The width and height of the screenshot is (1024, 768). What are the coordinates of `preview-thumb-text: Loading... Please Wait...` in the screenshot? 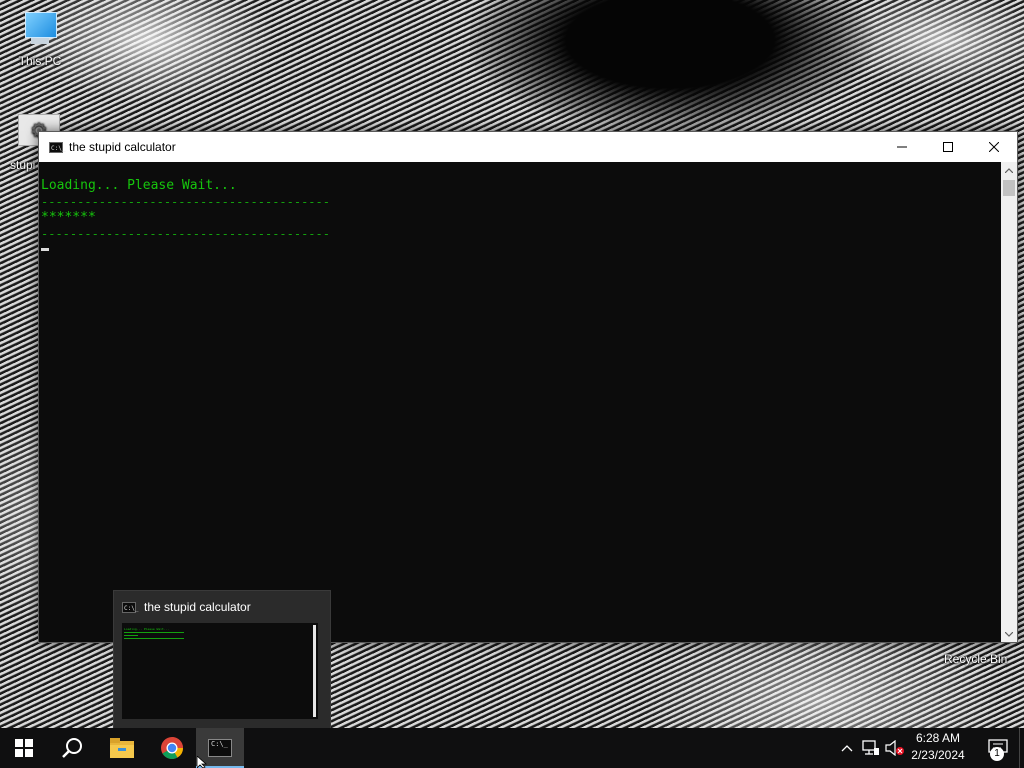 It's located at (147, 629).